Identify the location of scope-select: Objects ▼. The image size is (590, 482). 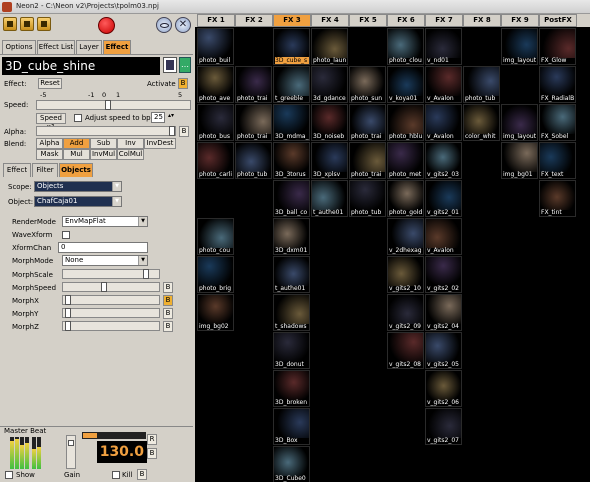
(78, 186).